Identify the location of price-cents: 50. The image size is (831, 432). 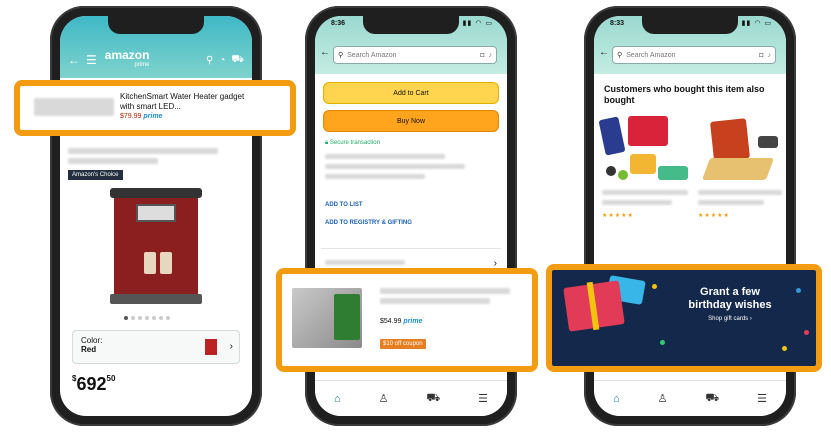
(111, 378).